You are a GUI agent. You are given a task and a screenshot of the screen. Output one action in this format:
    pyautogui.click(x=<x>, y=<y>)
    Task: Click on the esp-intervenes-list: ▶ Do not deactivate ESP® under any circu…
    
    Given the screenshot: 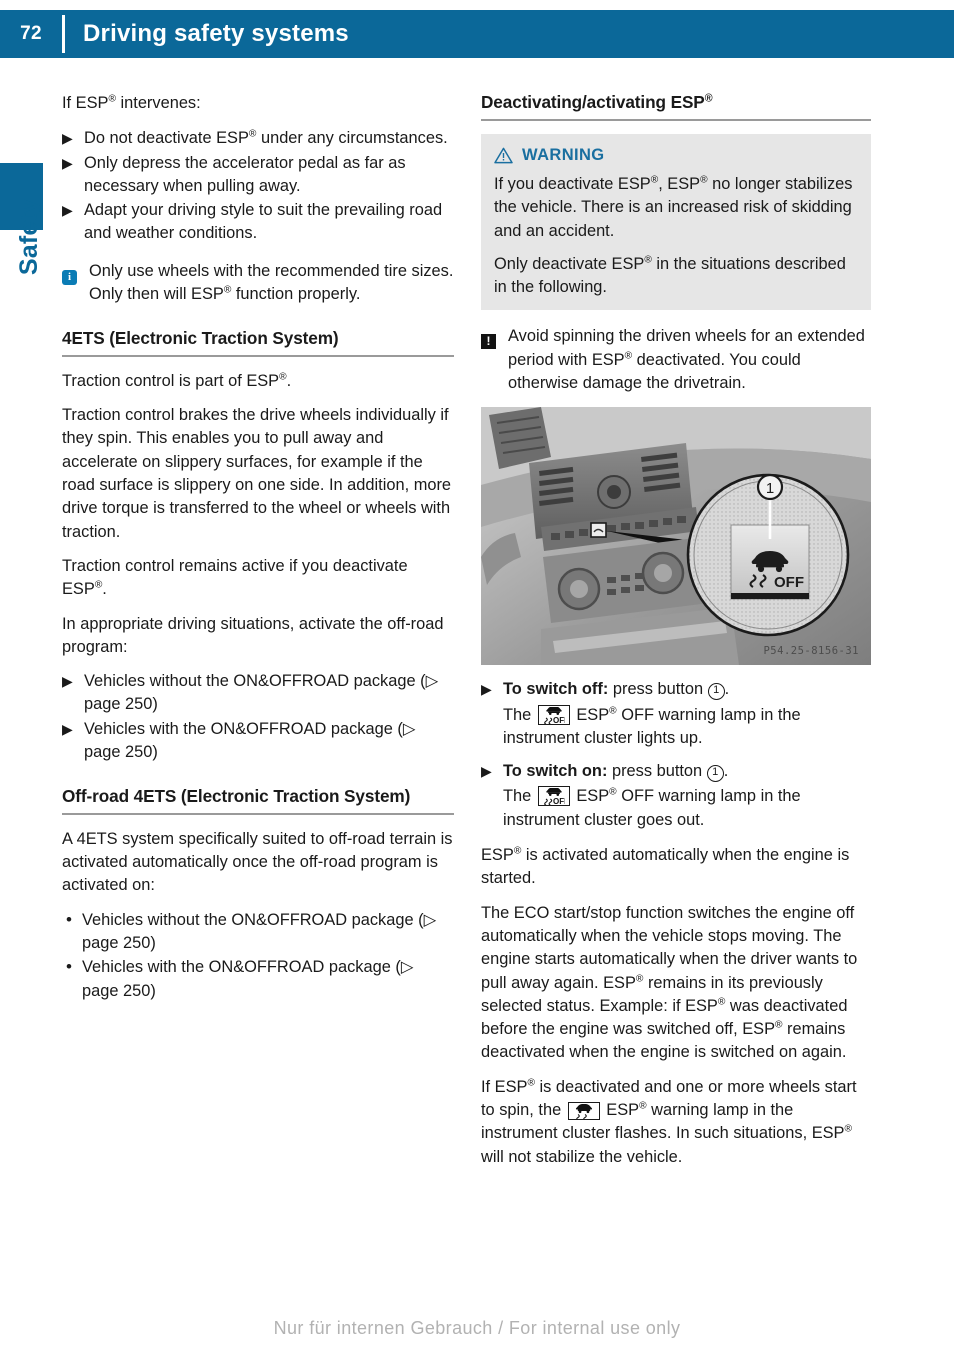 What is the action you would take?
    pyautogui.click(x=258, y=186)
    